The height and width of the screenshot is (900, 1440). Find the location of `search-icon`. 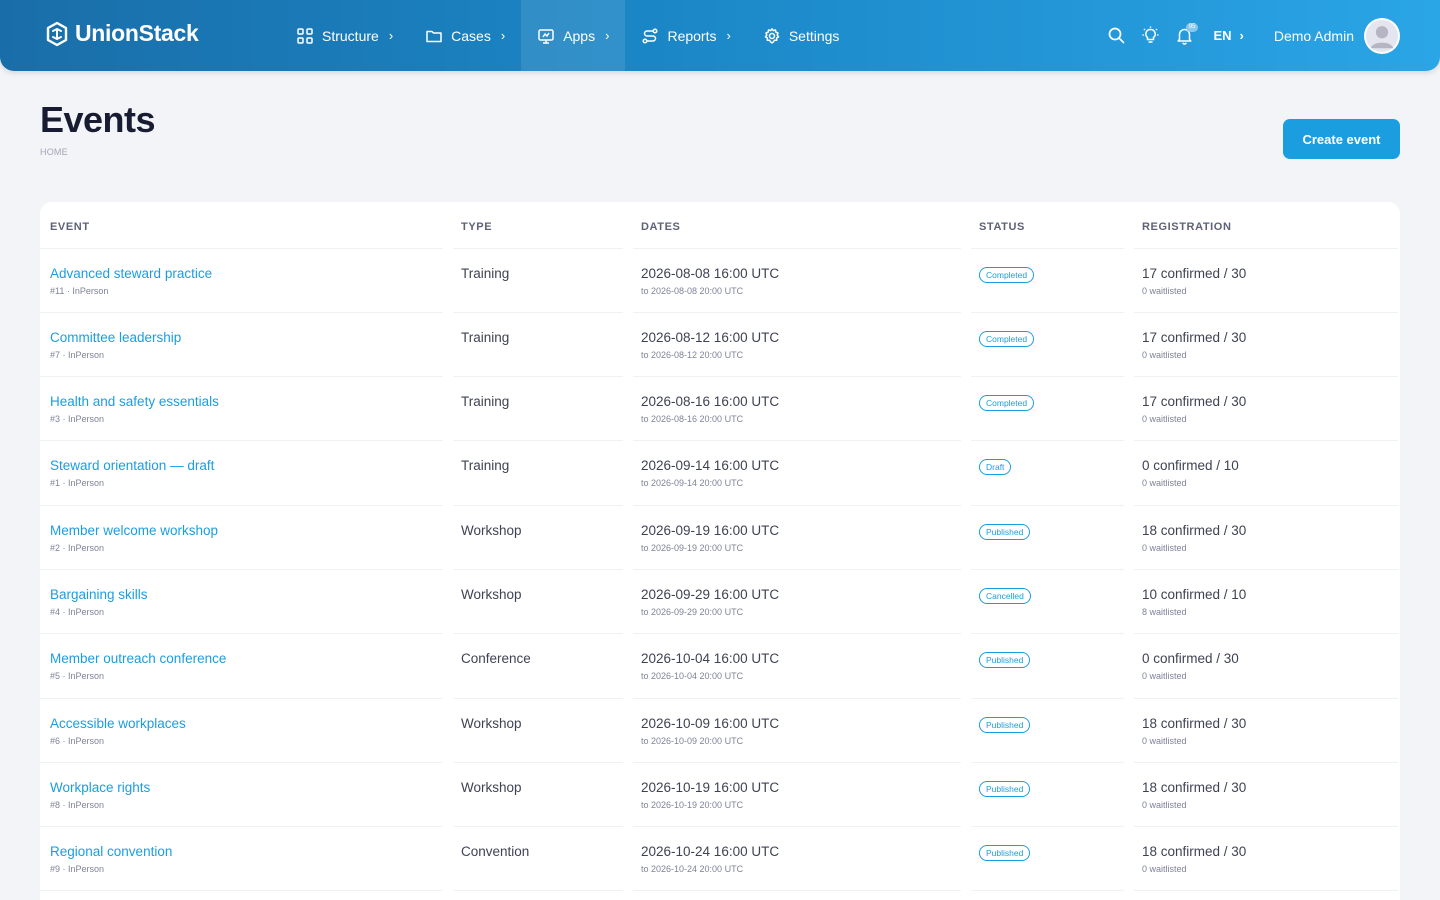

search-icon is located at coordinates (1116, 35).